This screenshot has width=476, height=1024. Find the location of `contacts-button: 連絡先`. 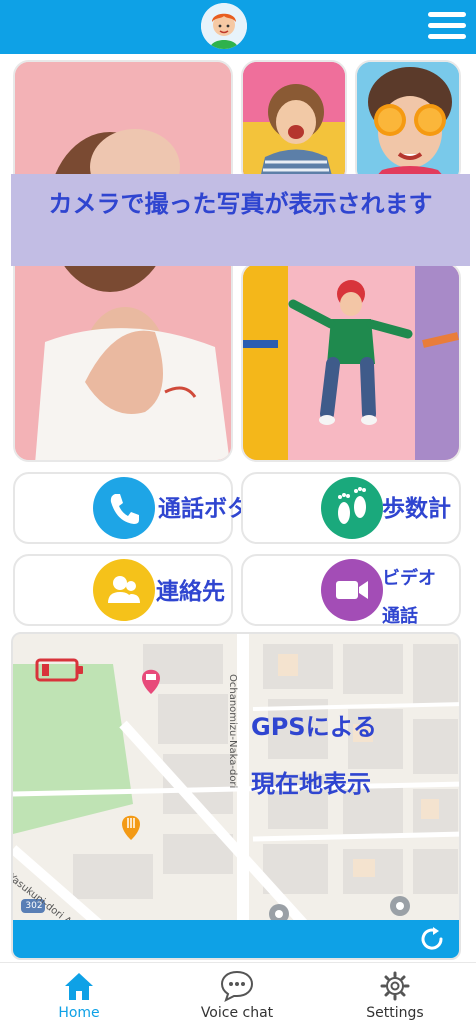

contacts-button: 連絡先 is located at coordinates (123, 590).